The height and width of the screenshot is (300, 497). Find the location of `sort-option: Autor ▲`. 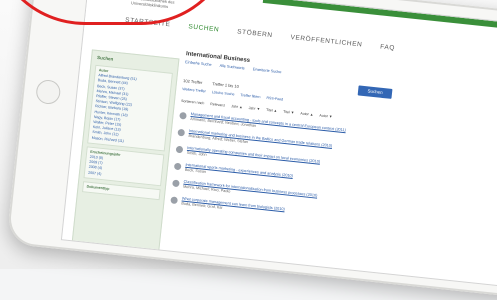

sort-option: Autor ▲ is located at coordinates (307, 113).